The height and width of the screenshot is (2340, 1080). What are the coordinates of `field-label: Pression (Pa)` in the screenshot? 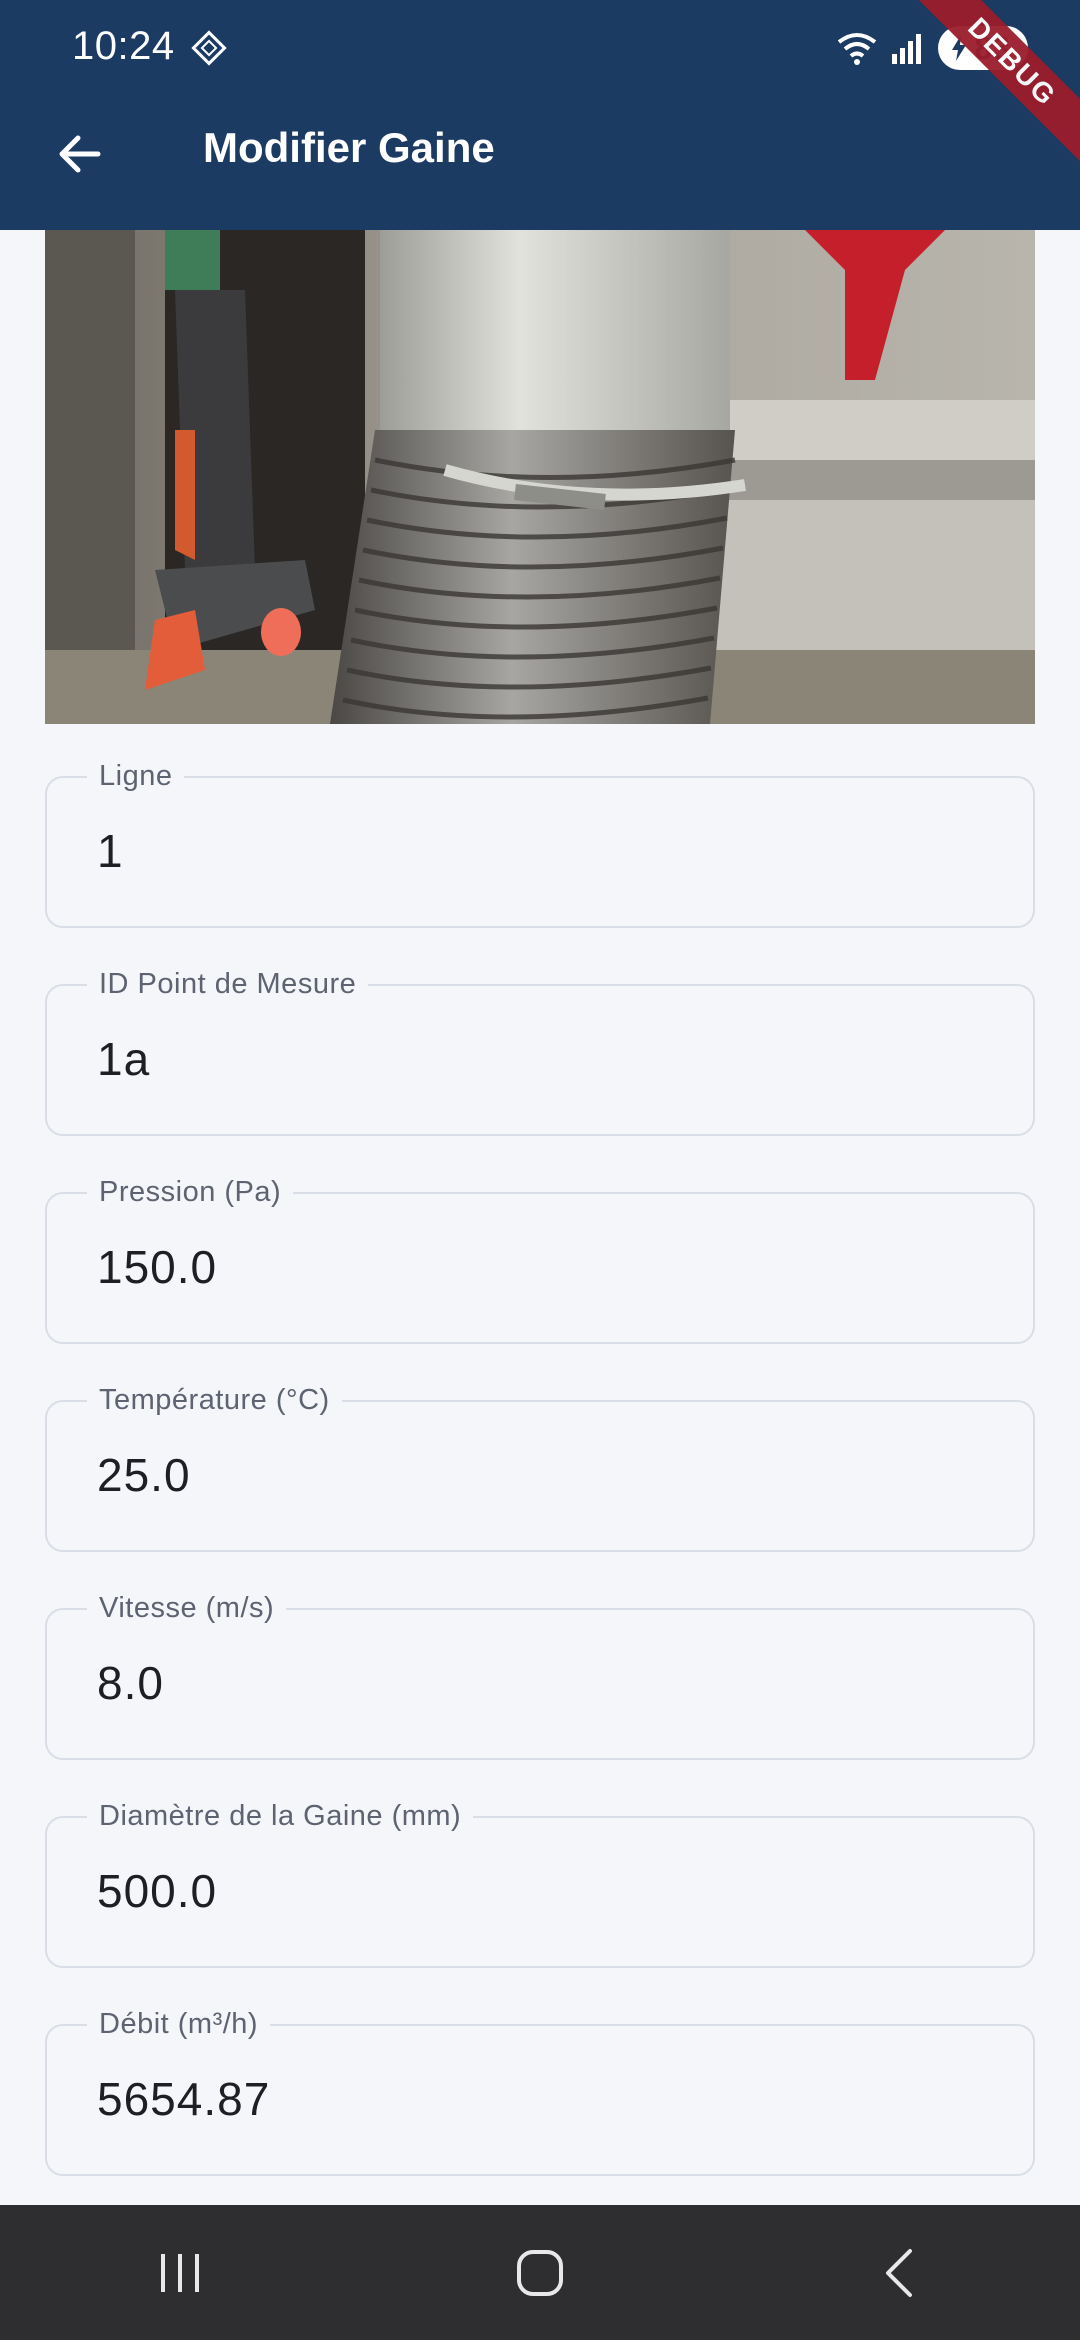 It's located at (190, 1192).